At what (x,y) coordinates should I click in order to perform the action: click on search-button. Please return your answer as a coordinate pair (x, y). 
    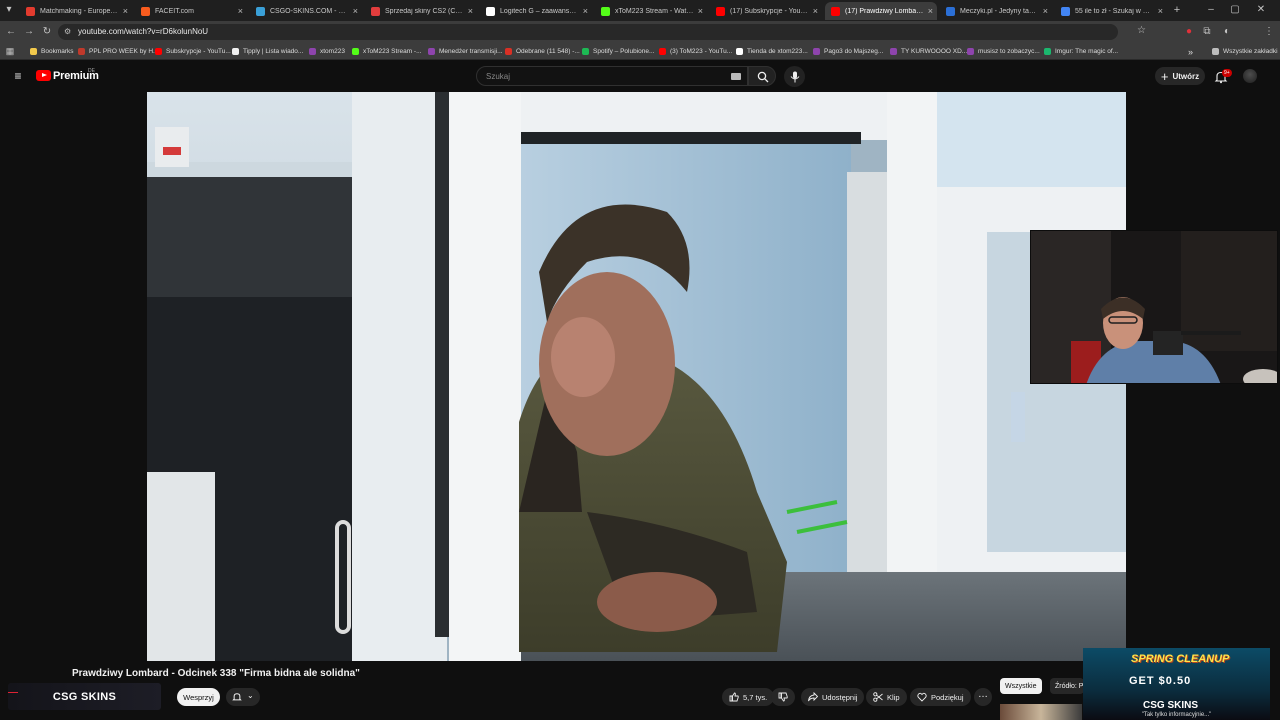
    Looking at the image, I should click on (762, 76).